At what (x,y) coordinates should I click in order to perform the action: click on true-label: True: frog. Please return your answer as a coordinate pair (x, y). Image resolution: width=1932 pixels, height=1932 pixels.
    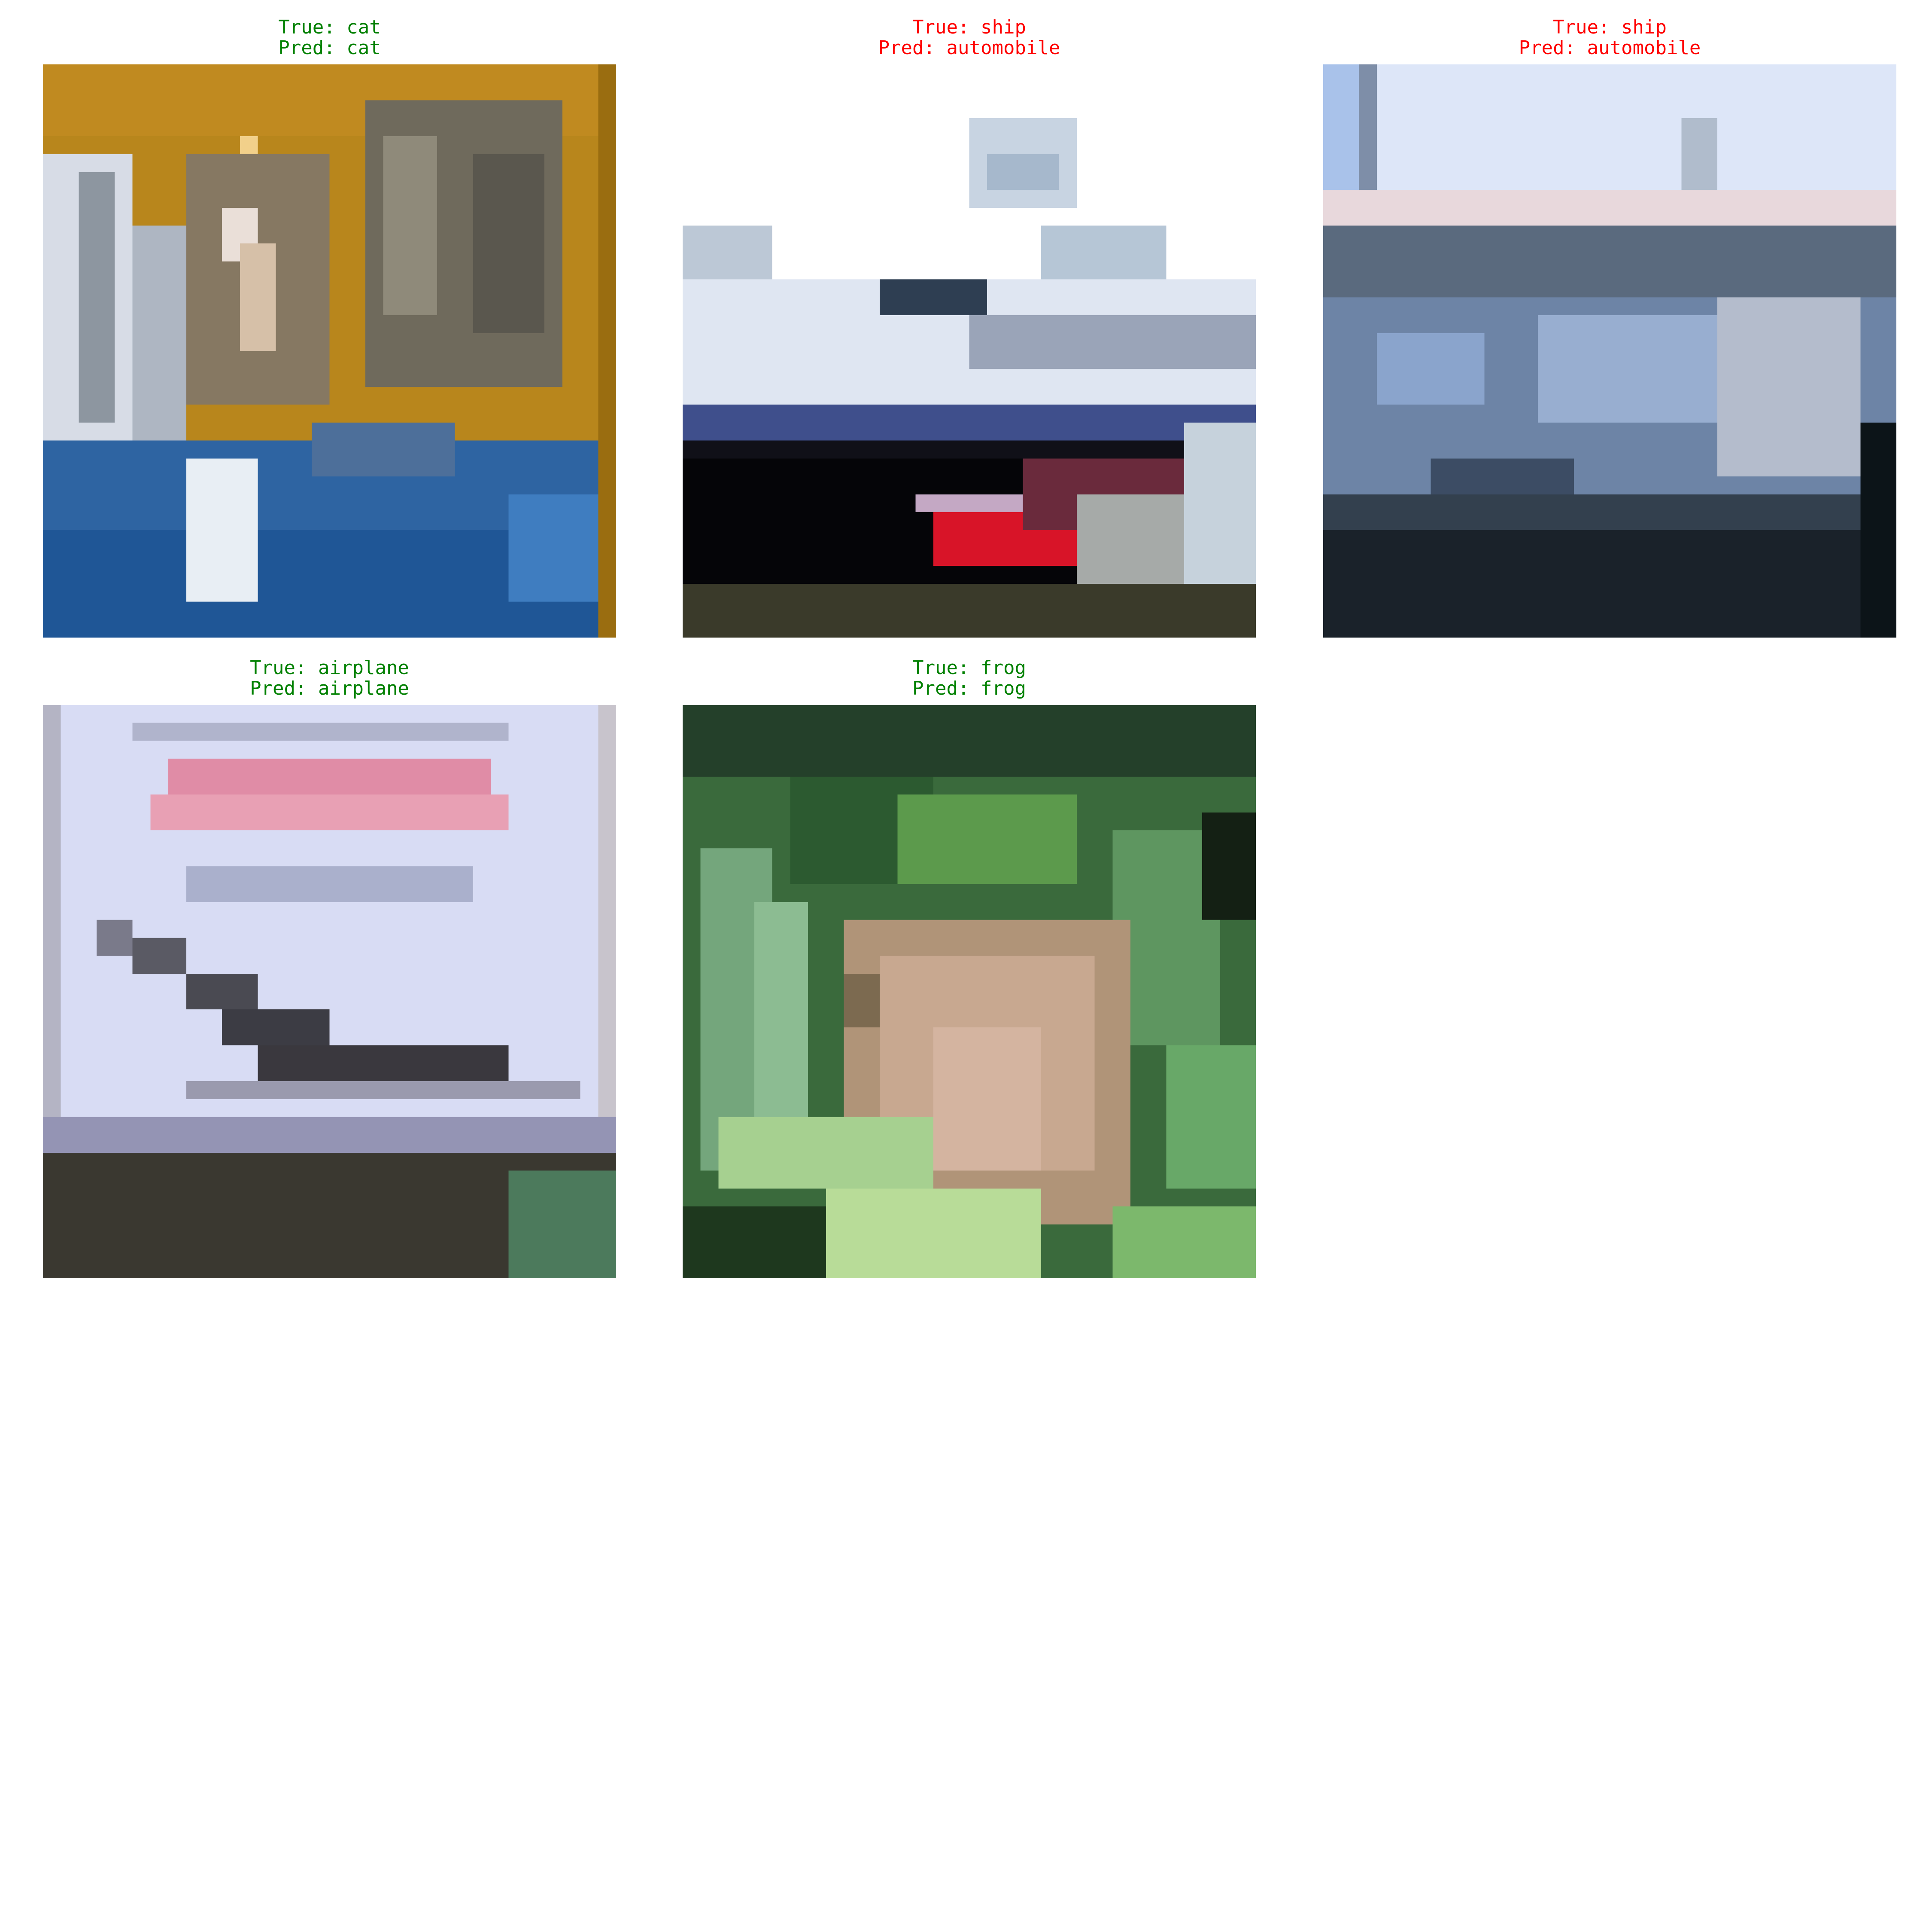
    Looking at the image, I should click on (969, 668).